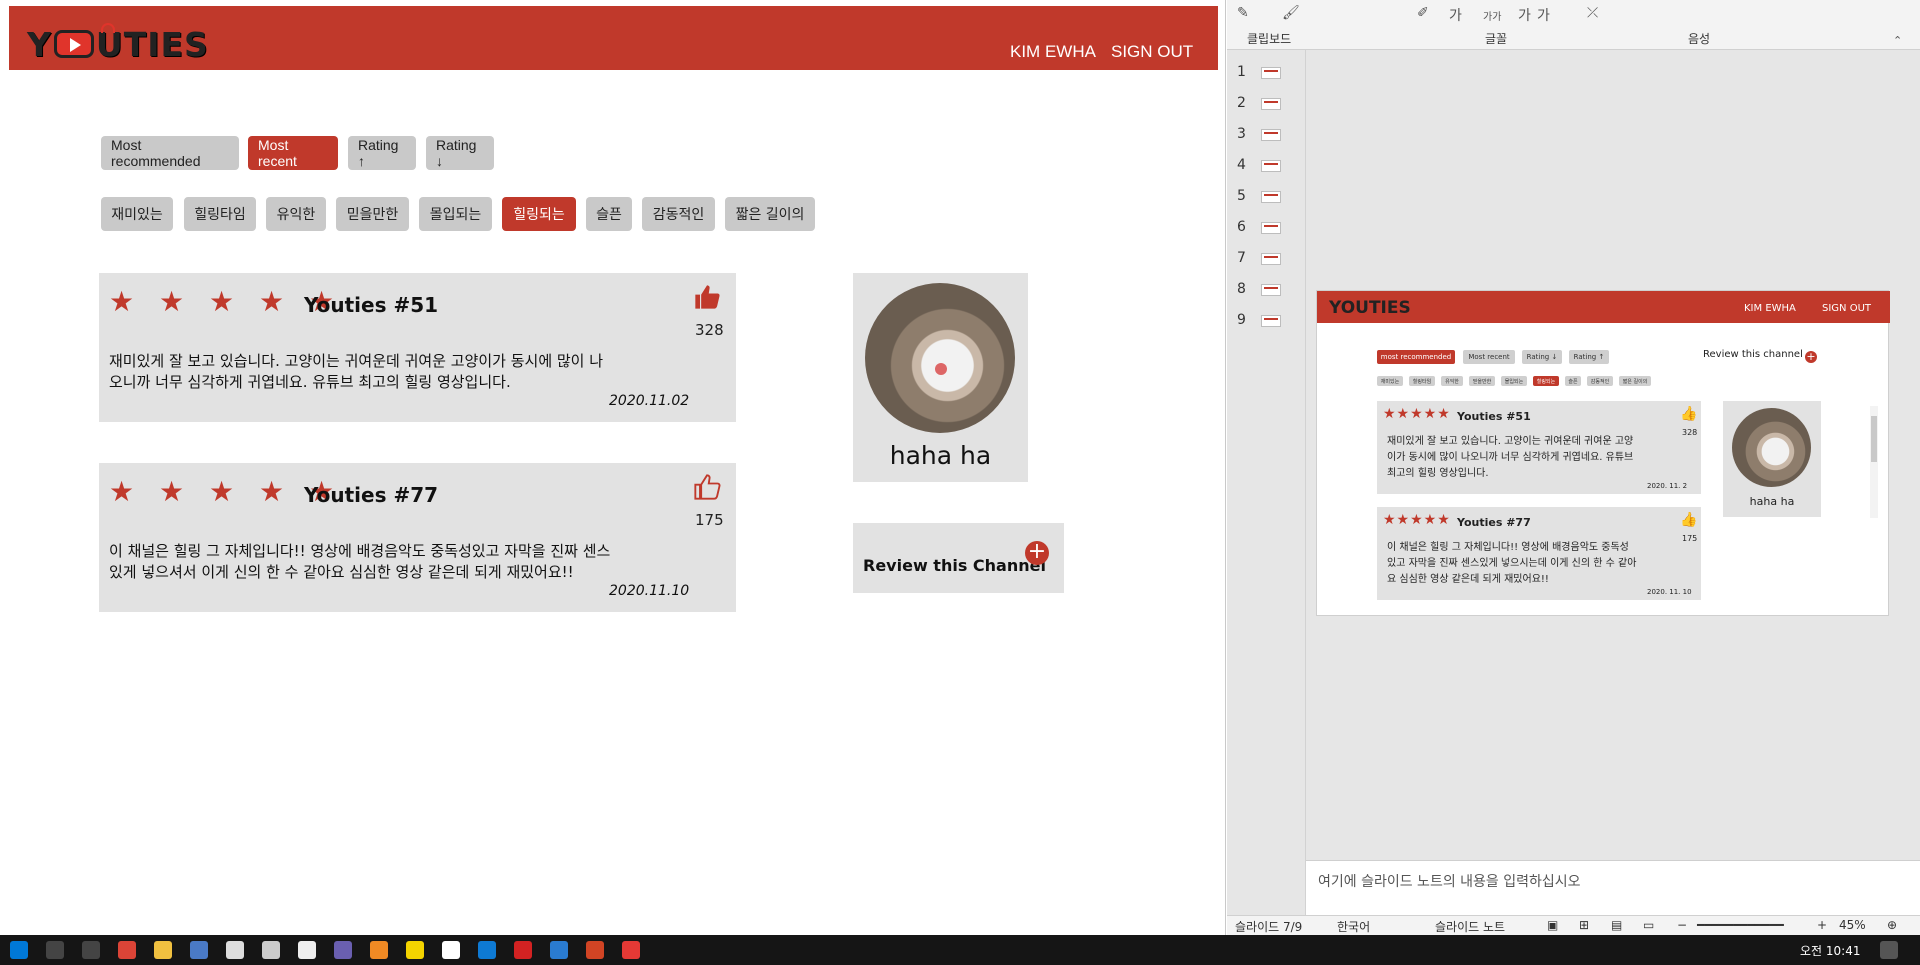 This screenshot has width=1920, height=965. Describe the element at coordinates (460, 153) in the screenshot. I see `sort-rating-desc-button: Rating ↓` at that location.